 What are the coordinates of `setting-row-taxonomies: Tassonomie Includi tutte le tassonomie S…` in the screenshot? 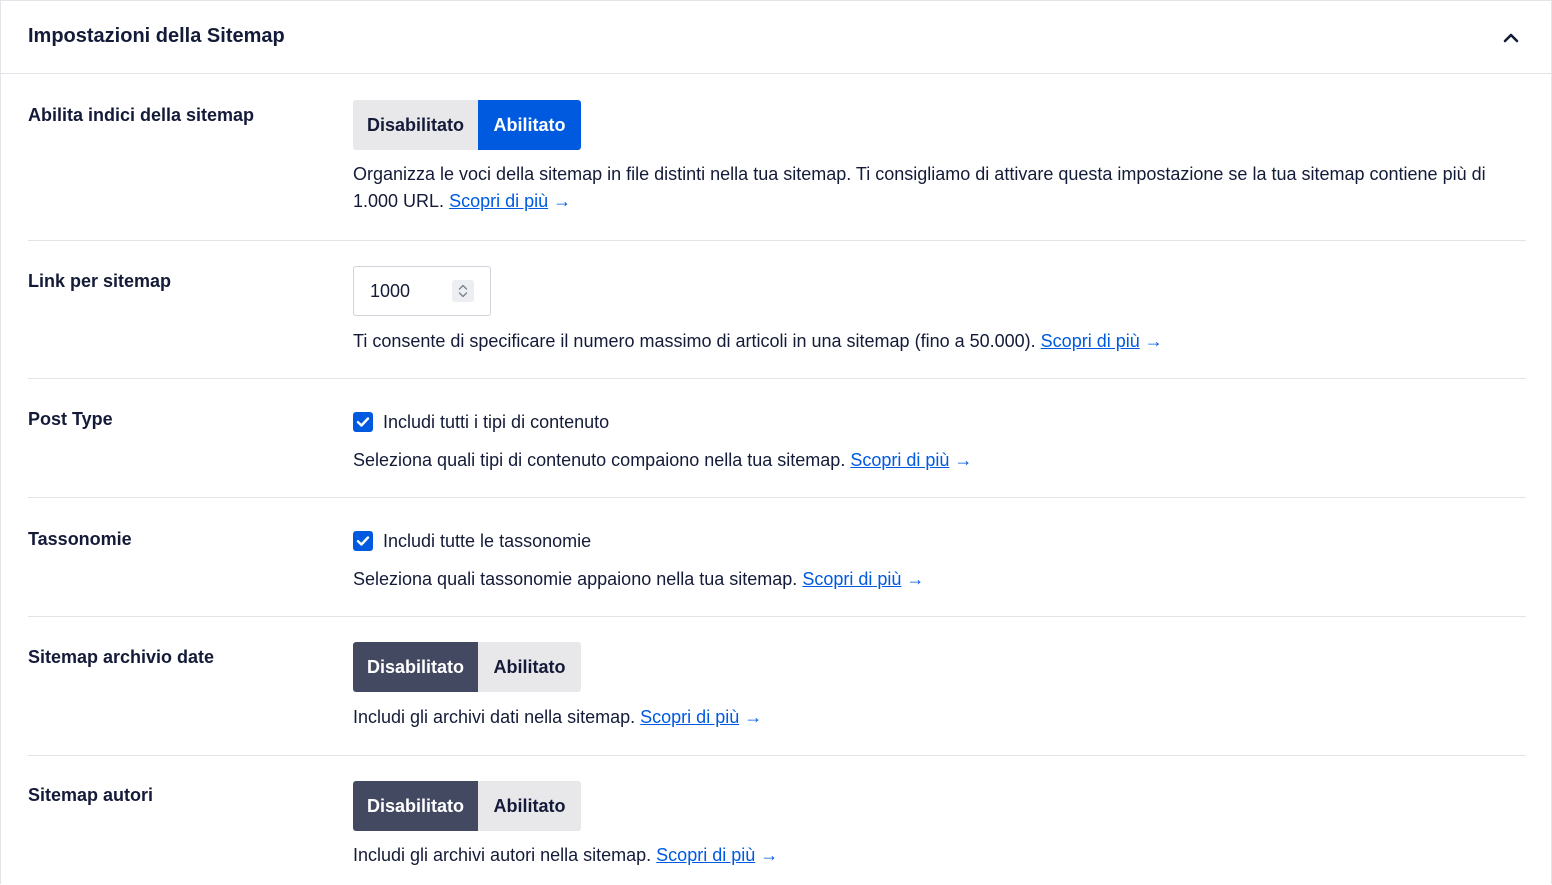 It's located at (777, 557).